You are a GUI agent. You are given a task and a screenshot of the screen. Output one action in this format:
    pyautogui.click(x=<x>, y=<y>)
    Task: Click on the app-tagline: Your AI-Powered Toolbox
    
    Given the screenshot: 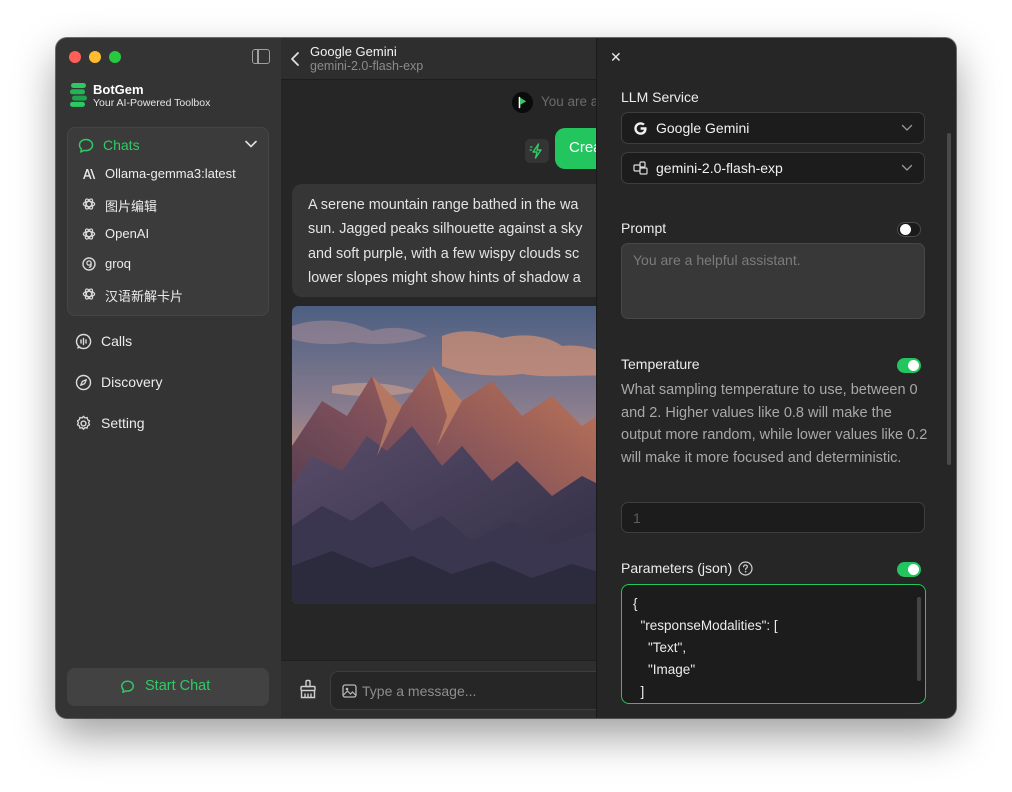 What is the action you would take?
    pyautogui.click(x=152, y=103)
    